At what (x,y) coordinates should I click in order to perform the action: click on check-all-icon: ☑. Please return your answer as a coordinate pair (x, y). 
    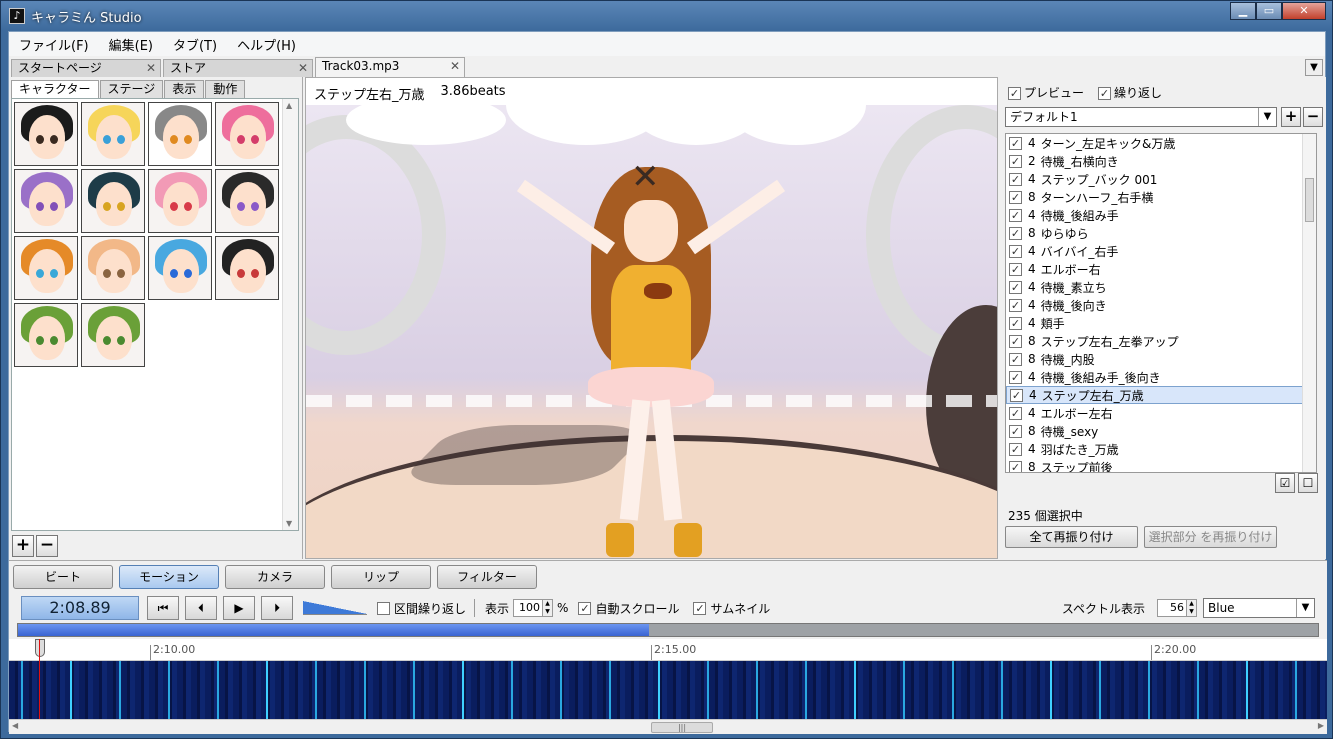
    Looking at the image, I should click on (1285, 483).